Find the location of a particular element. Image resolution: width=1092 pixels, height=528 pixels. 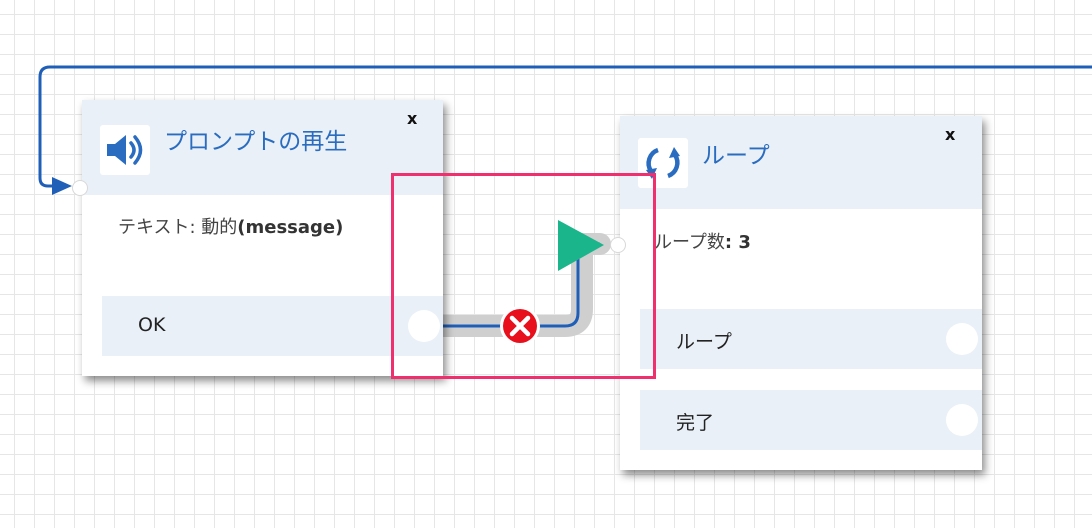

branch-ok-port is located at coordinates (424, 326).